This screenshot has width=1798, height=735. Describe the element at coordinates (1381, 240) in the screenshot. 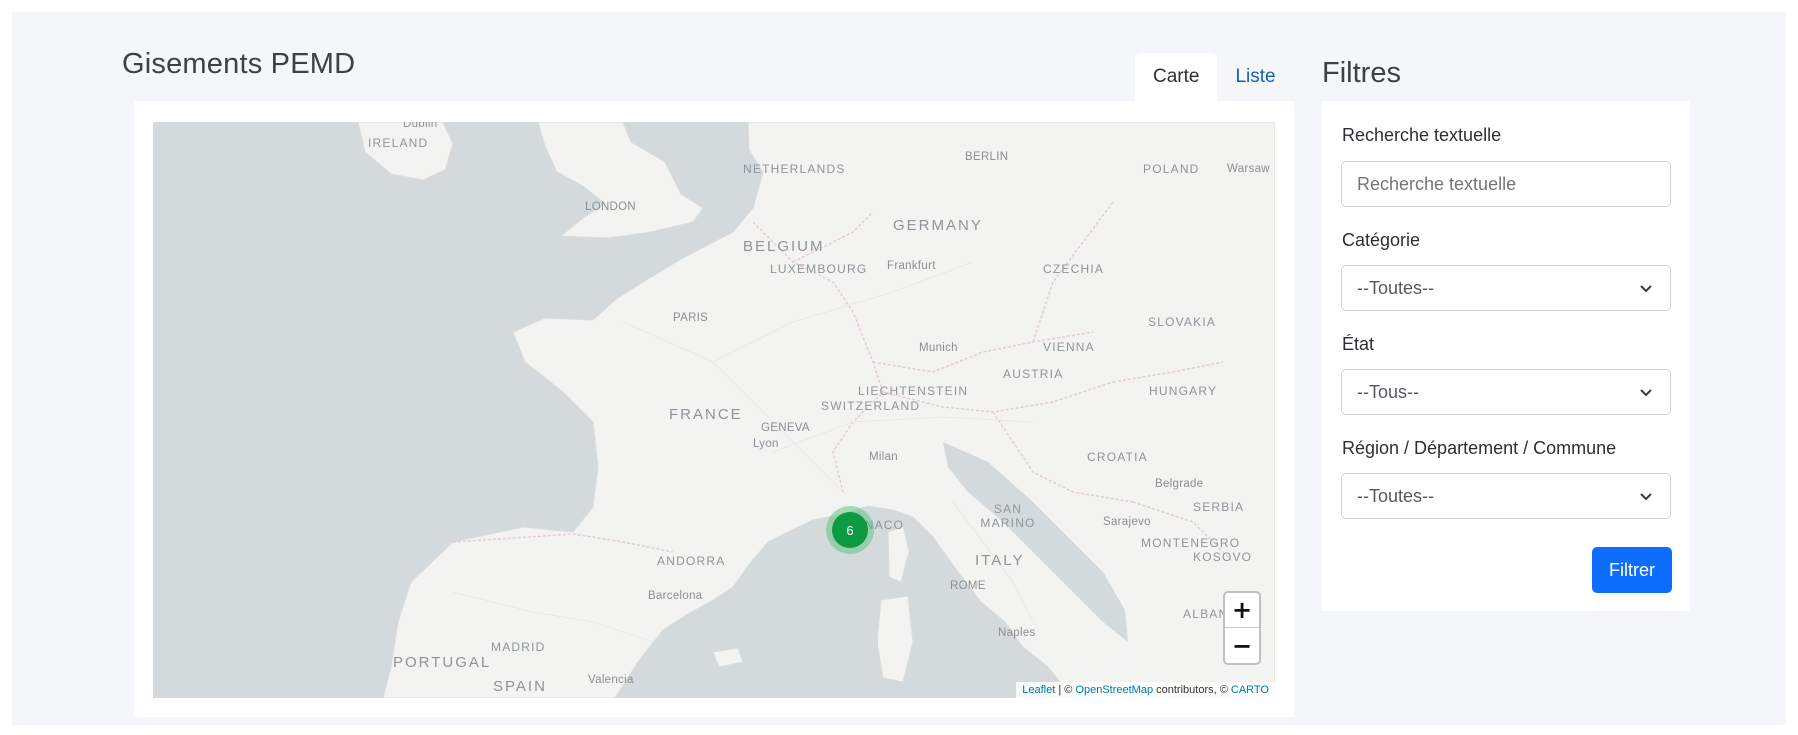

I see `category-label: Catégorie` at that location.